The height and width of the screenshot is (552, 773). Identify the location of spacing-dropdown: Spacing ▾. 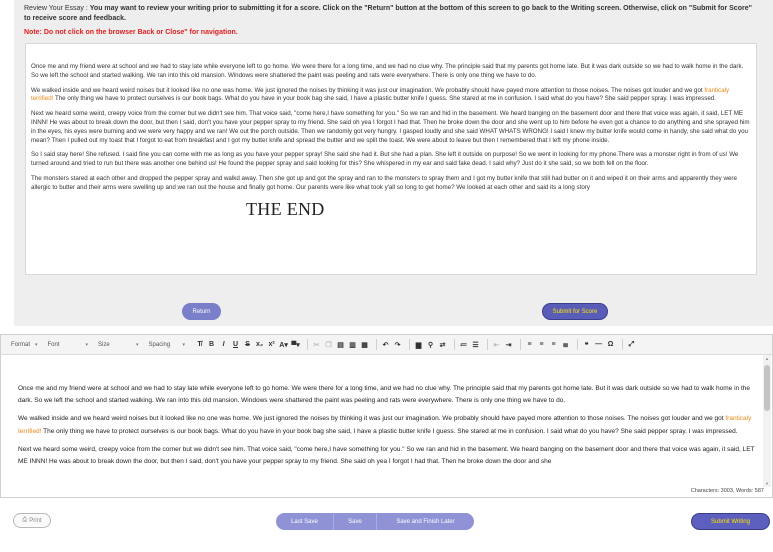
(167, 345).